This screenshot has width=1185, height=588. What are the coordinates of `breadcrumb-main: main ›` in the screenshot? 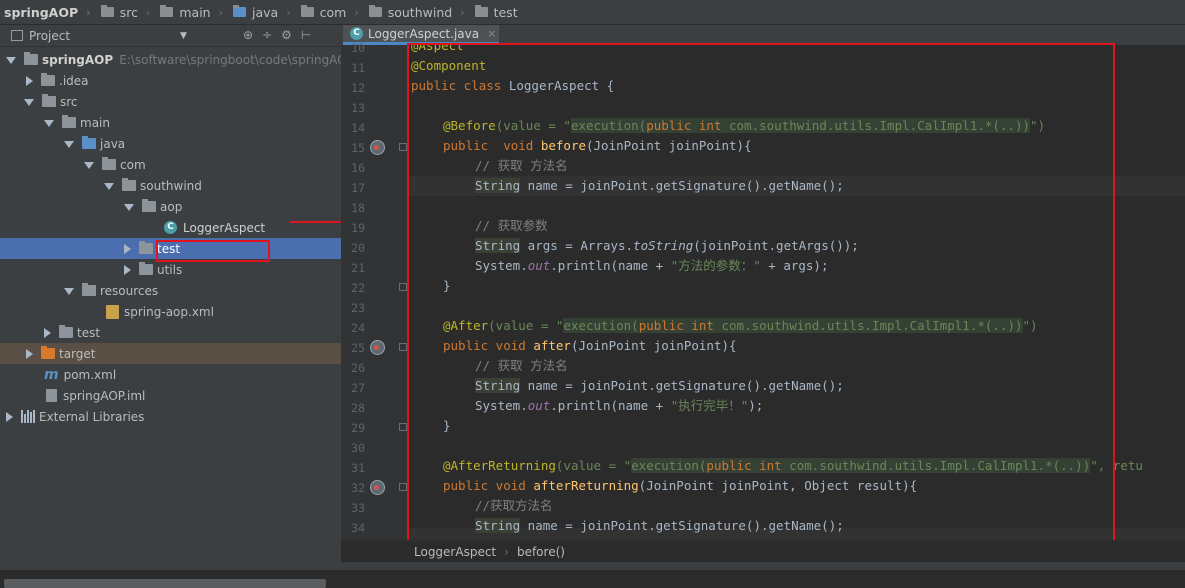 It's located at (192, 12).